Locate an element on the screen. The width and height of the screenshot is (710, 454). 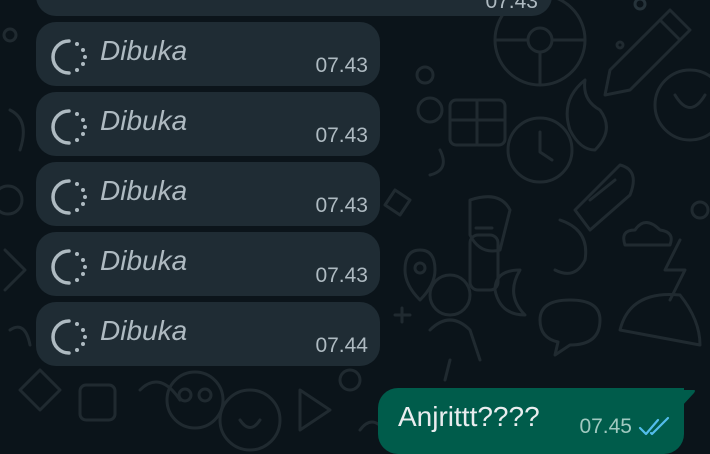
message-bubble-outgoing: Anjrittt???? 07.45 is located at coordinates (531, 421).